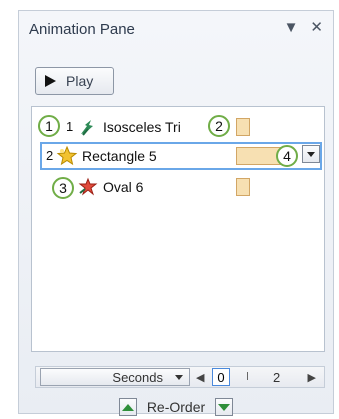 This screenshot has width=339, height=419. What do you see at coordinates (247, 376) in the screenshot?
I see `timeline-tick` at bounding box center [247, 376].